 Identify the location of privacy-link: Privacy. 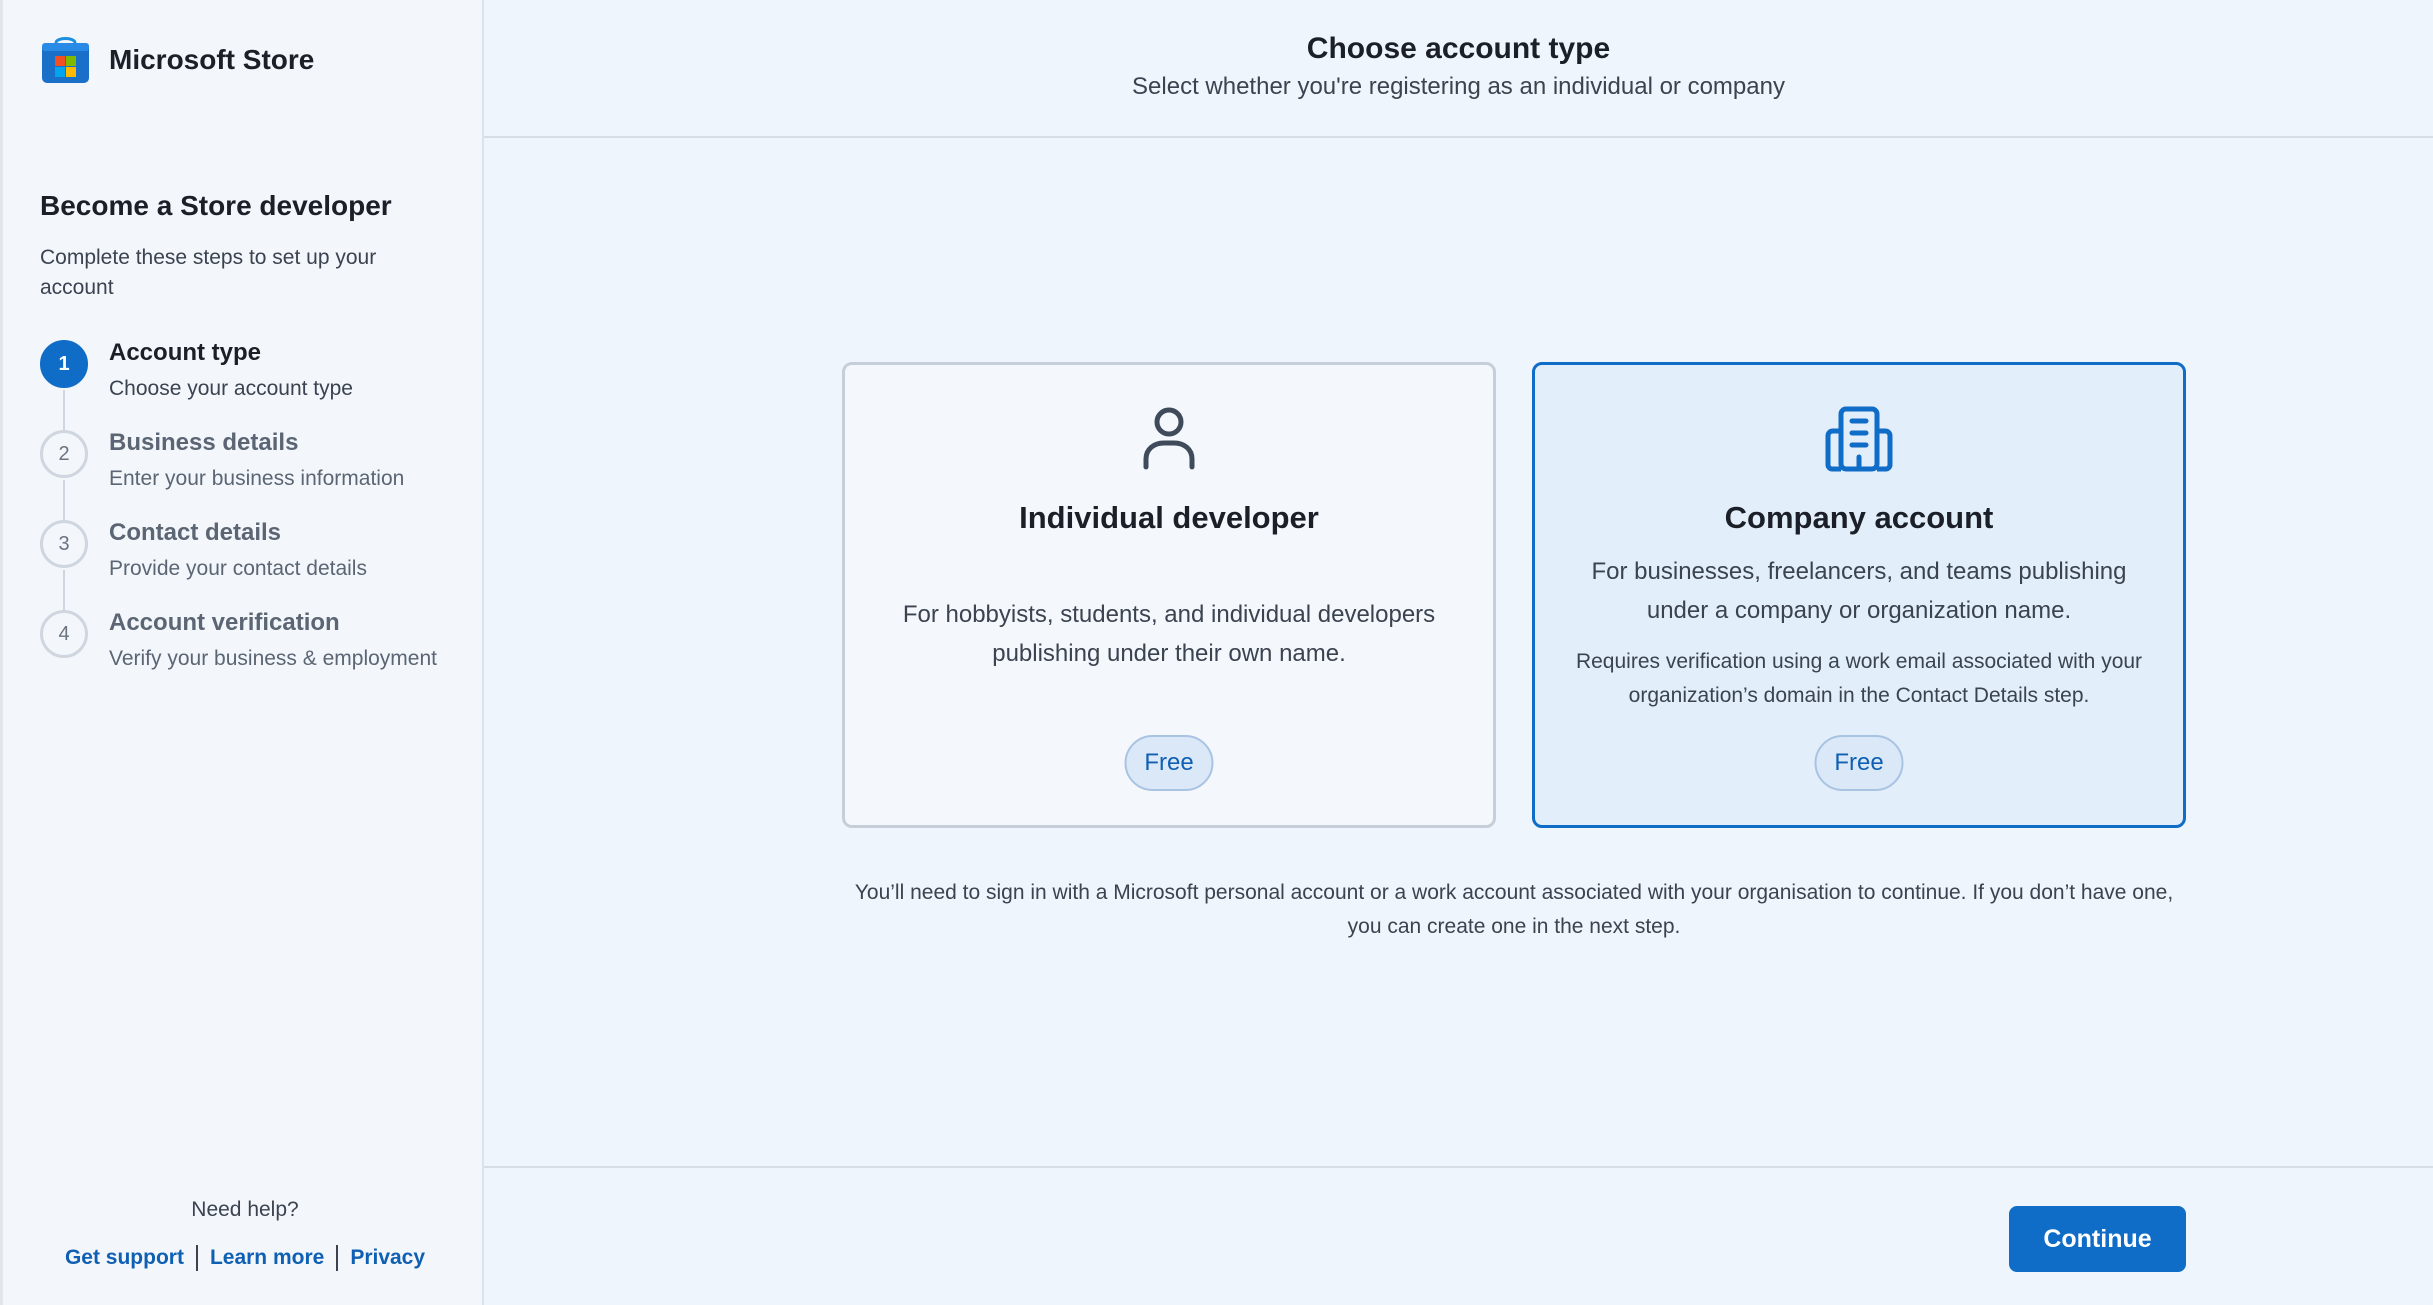
(387, 1258).